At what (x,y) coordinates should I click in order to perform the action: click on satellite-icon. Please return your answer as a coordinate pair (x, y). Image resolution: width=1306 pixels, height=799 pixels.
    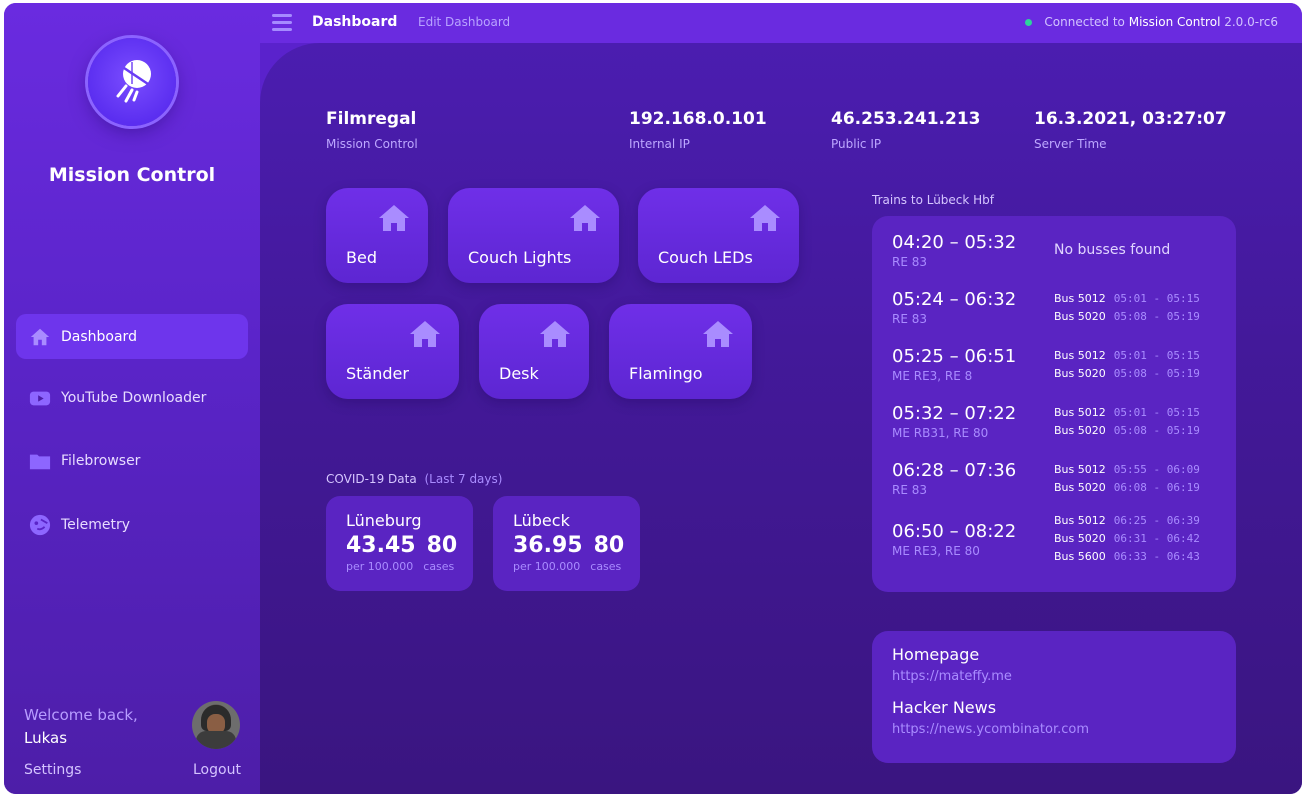
    Looking at the image, I should click on (133, 81).